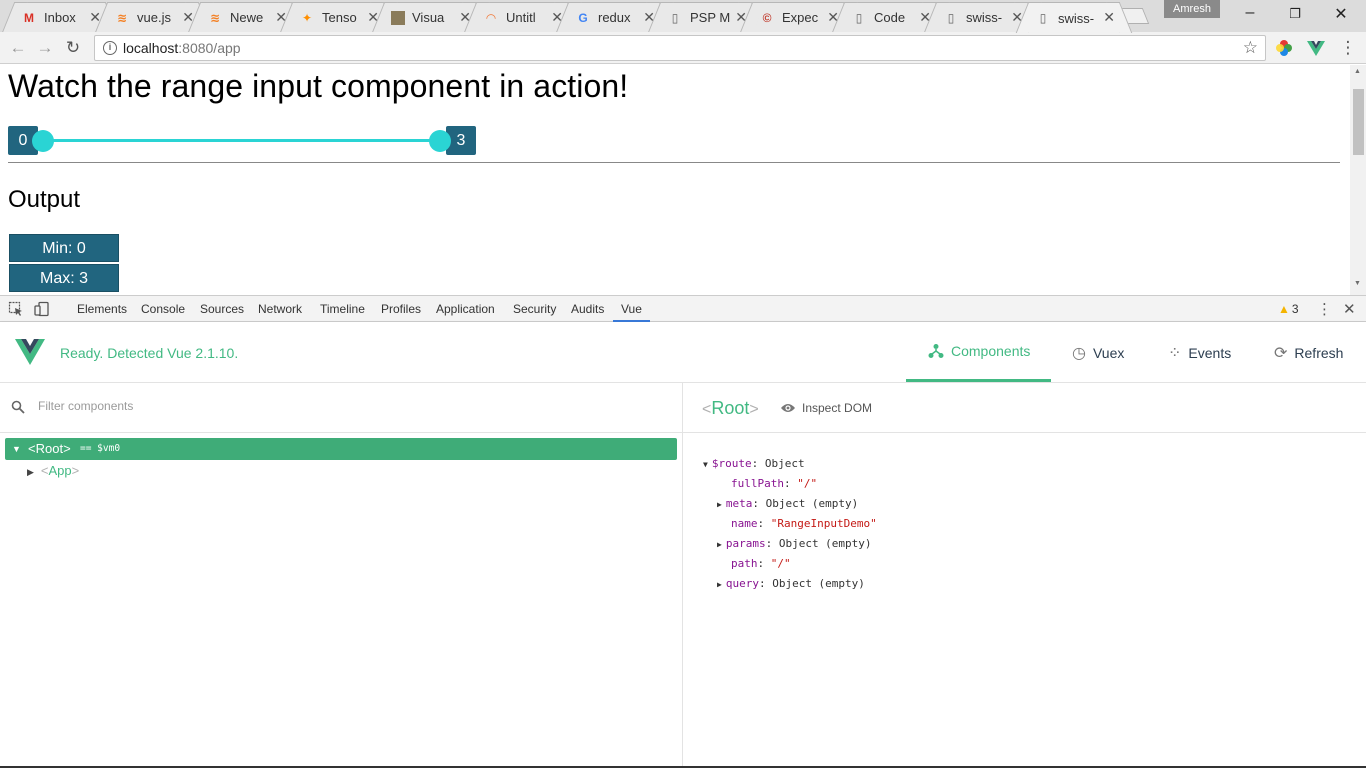 The image size is (1366, 768). What do you see at coordinates (338, 406) in the screenshot?
I see `filter-components-input` at bounding box center [338, 406].